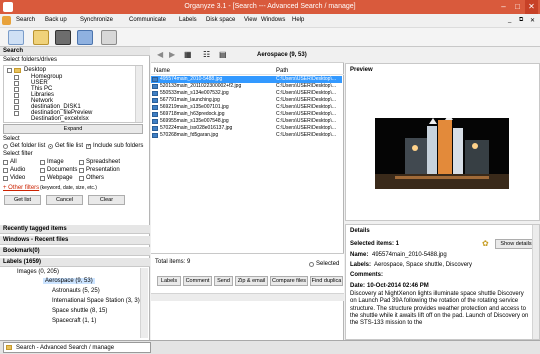  Describe the element at coordinates (35, 70) in the screenshot. I see `tree-item-desktop: Desktop` at that location.